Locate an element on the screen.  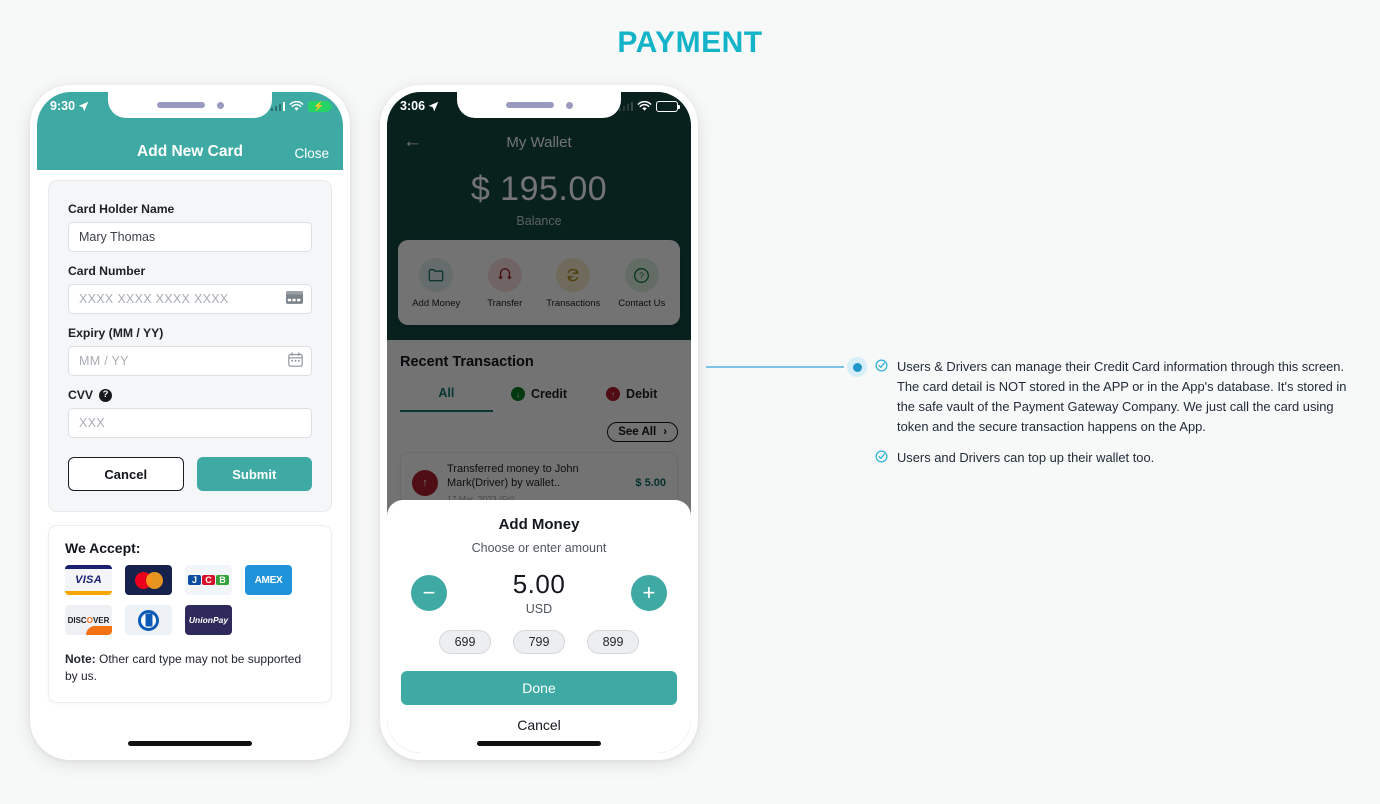
card-holder-name-label: Card Holder Name is located at coordinates (121, 209).